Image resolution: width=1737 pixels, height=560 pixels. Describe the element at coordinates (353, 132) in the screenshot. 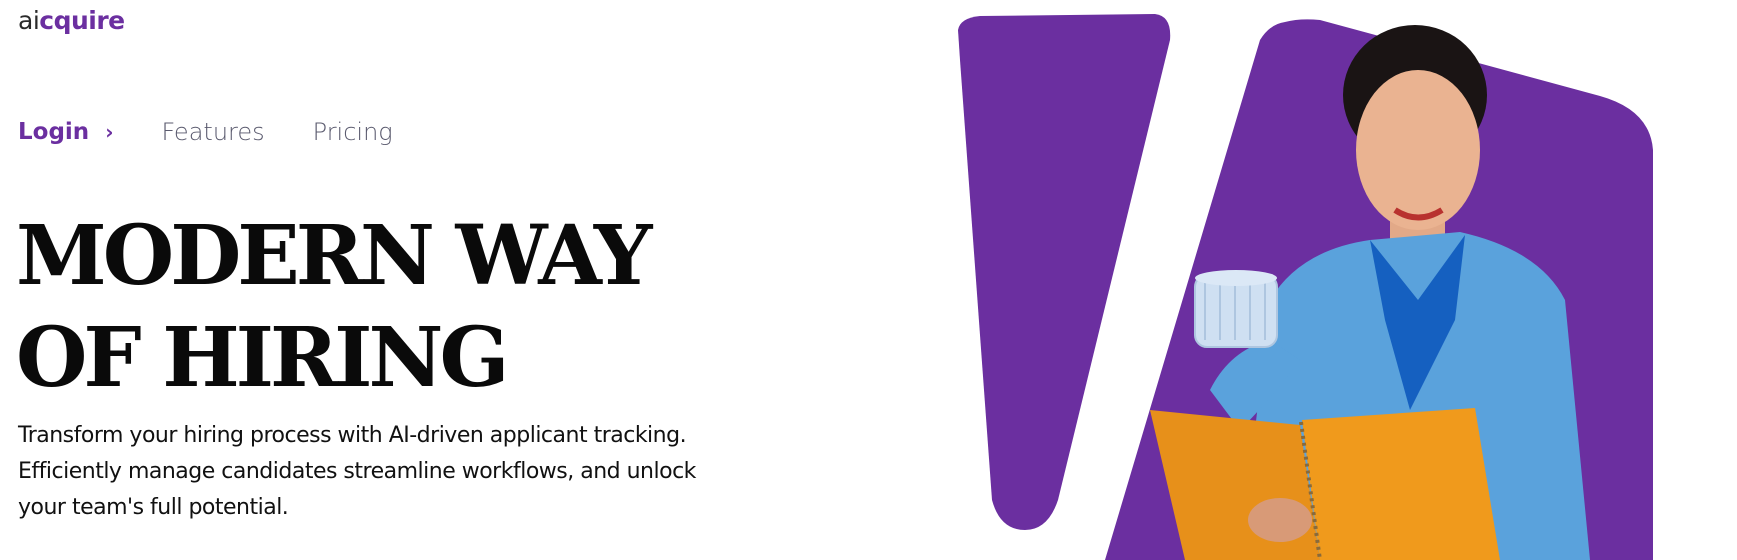

I see `nav-pricing-link: Pricing` at that location.